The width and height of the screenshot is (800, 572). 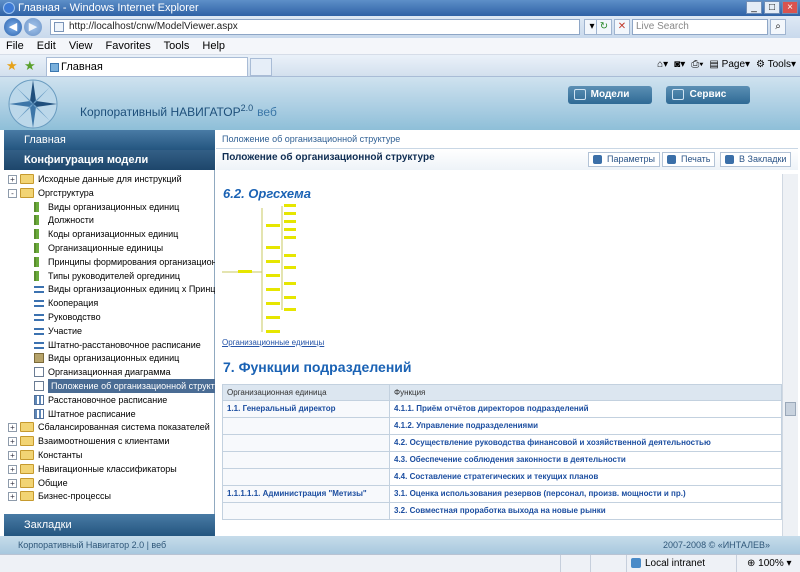 I want to click on new-tab-button, so click(x=261, y=67).